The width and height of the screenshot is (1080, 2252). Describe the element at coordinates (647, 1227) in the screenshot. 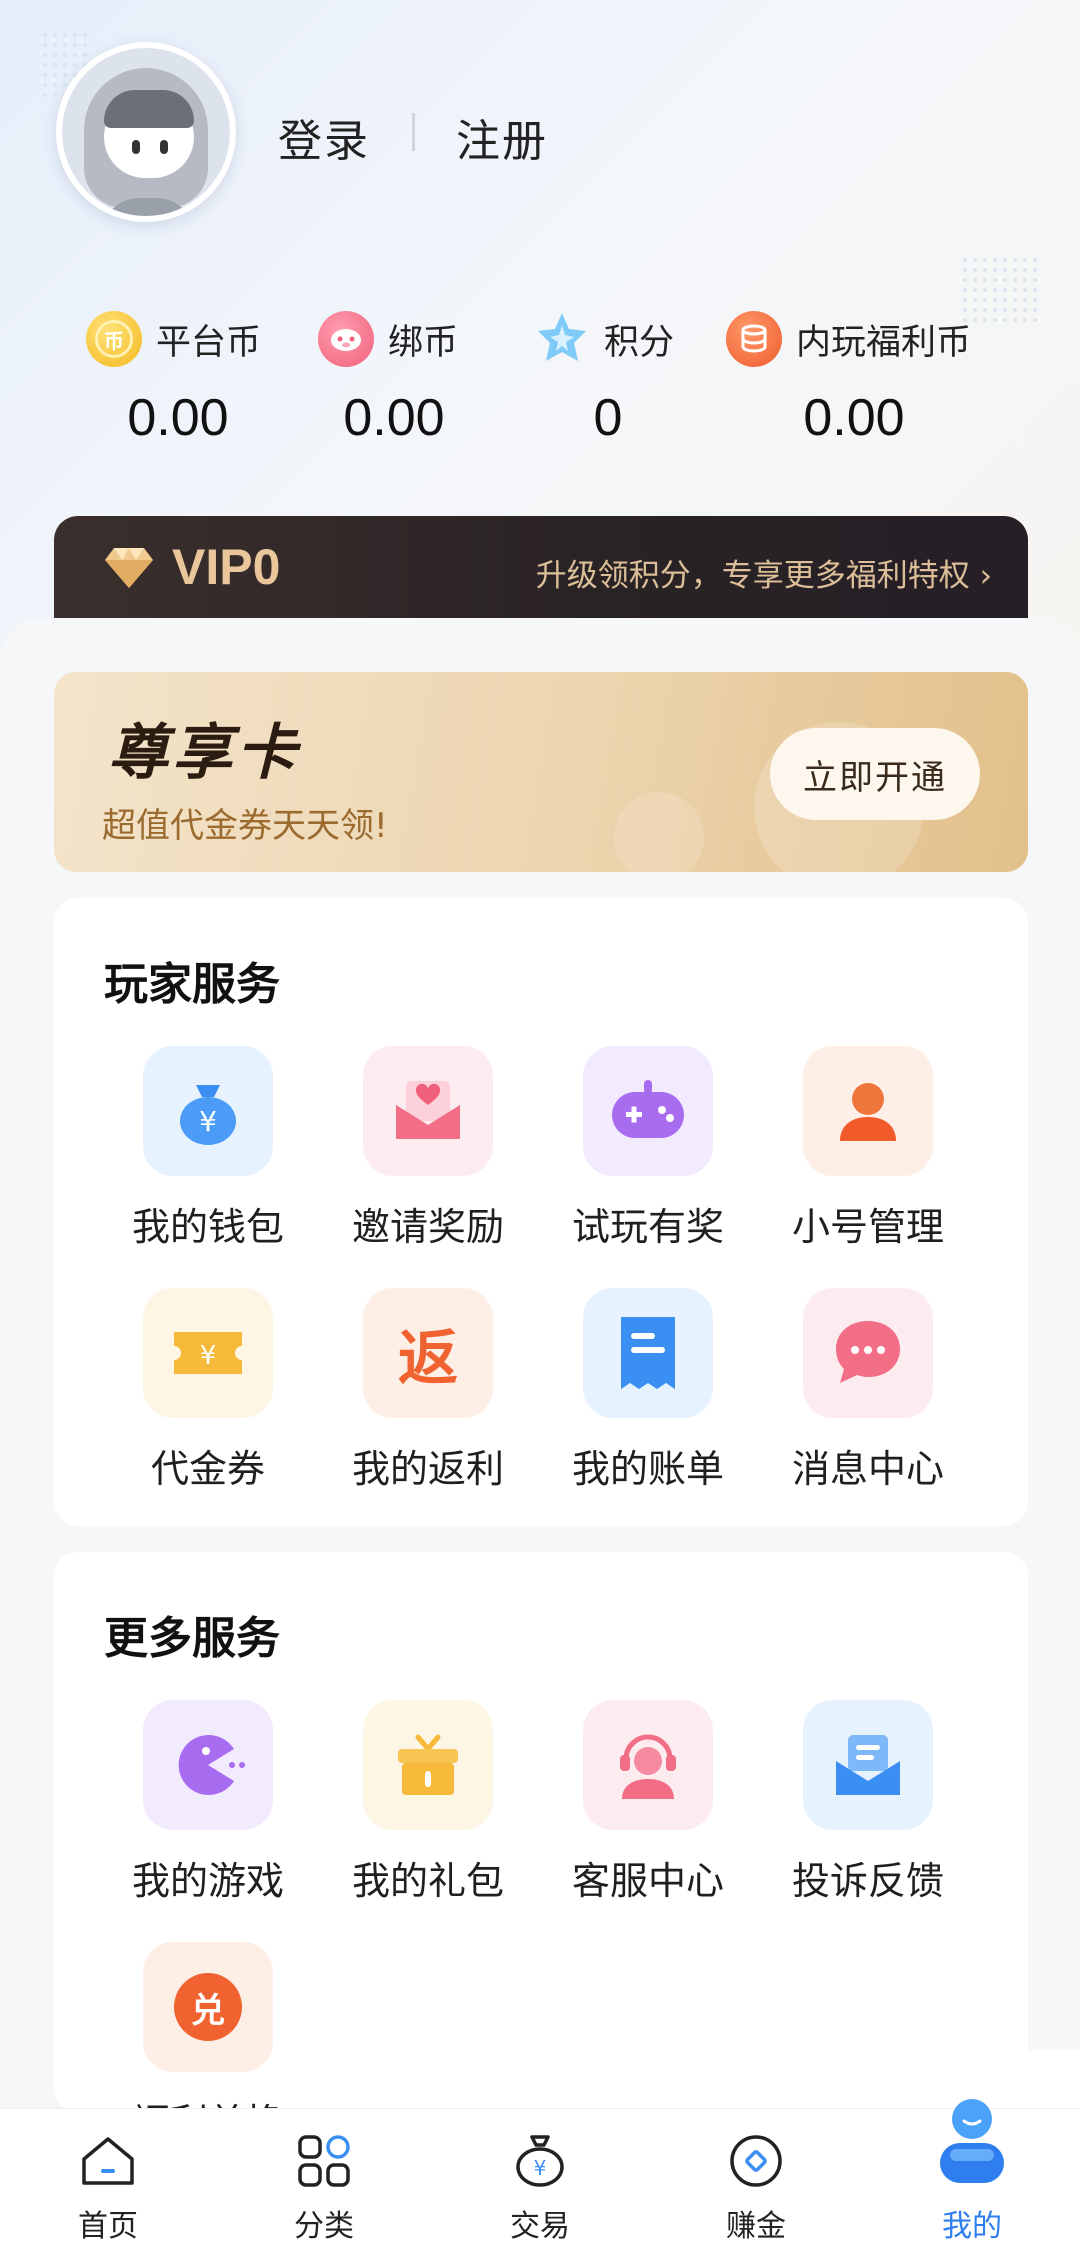

I see `service-label: 试玩有奖` at that location.